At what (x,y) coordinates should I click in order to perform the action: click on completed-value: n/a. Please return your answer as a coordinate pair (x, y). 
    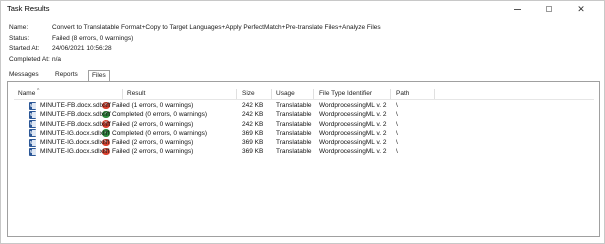
    Looking at the image, I should click on (57, 59).